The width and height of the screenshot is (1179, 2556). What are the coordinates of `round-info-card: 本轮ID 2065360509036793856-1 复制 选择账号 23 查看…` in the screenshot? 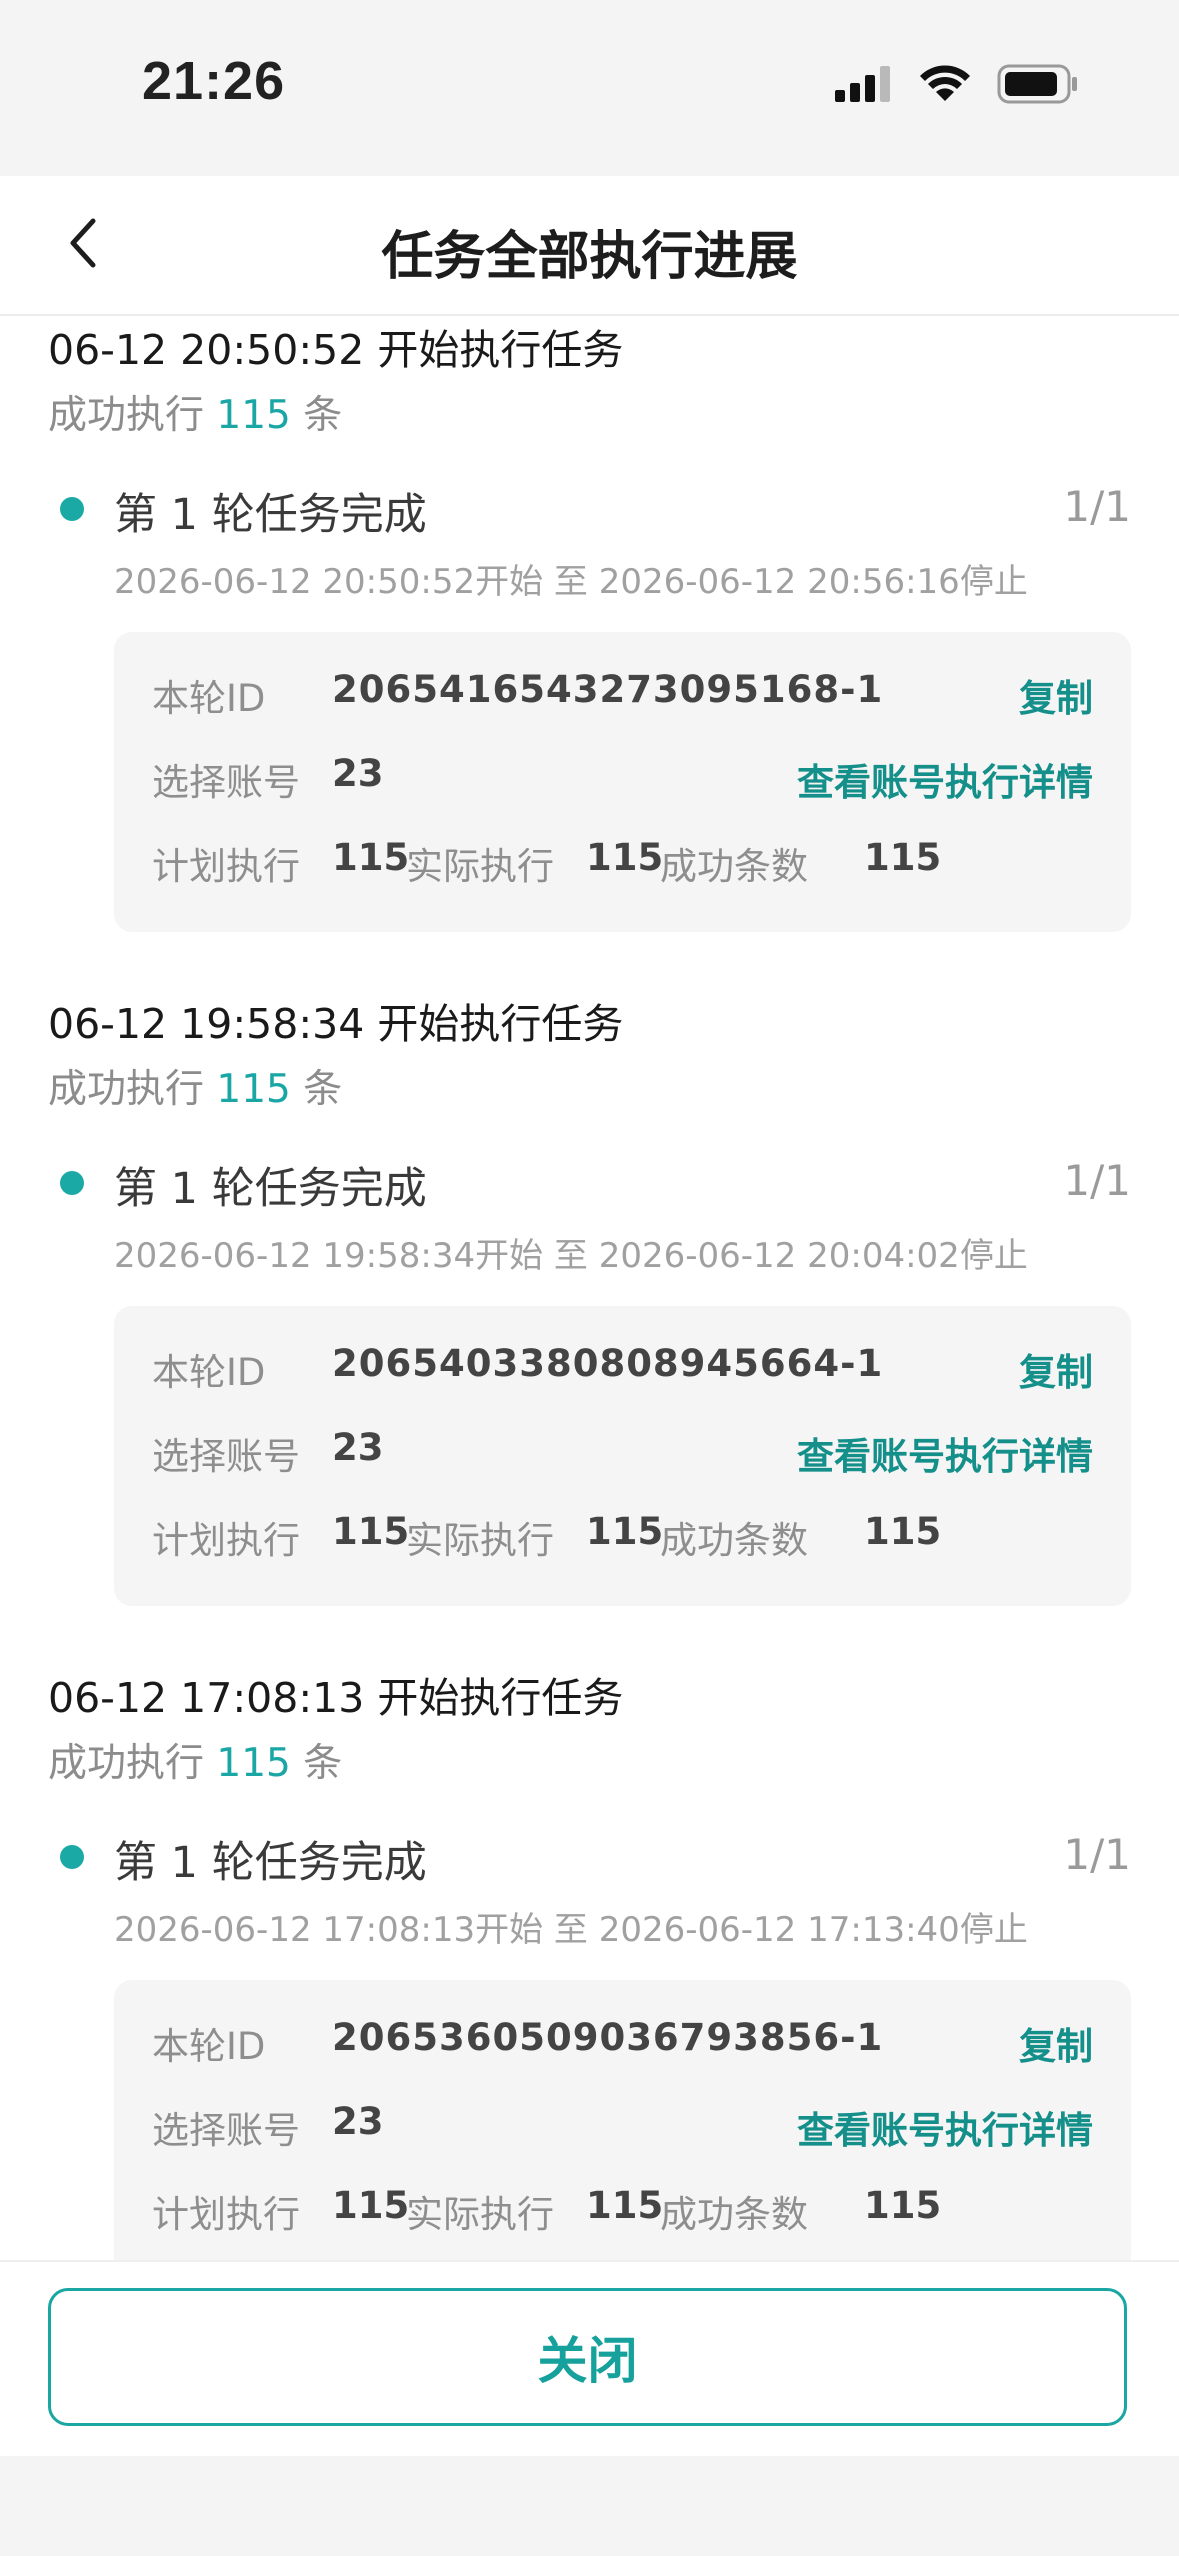 It's located at (622, 2120).